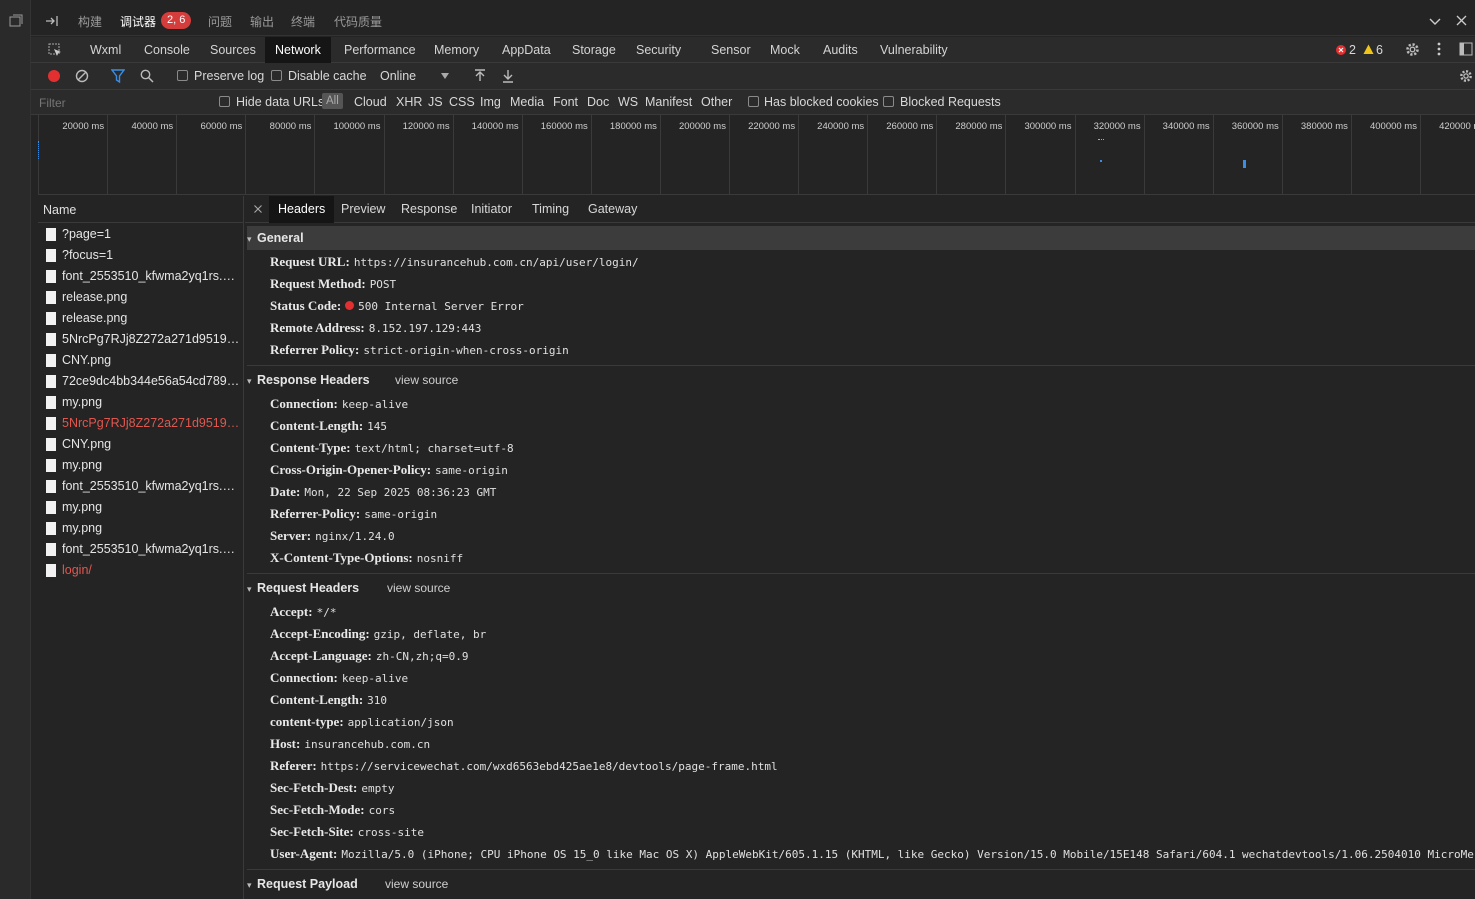  Describe the element at coordinates (298, 50) in the screenshot. I see `tab-network: Network` at that location.